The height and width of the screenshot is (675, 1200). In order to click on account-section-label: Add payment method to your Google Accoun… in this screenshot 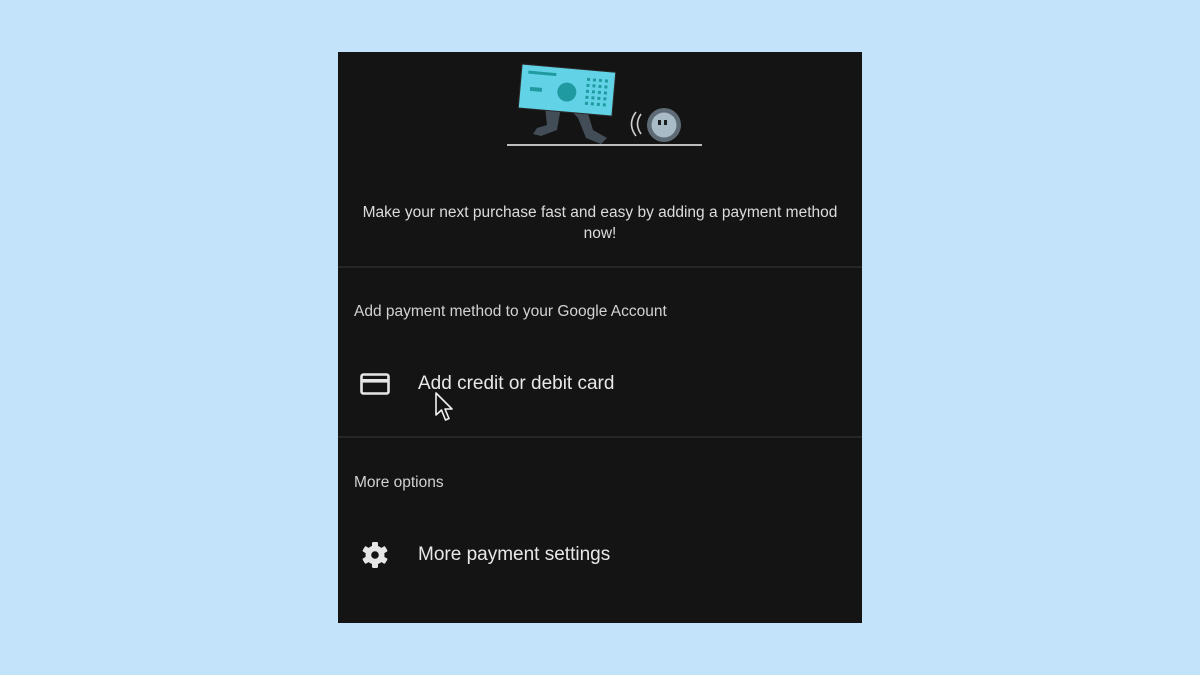, I will do `click(510, 311)`.